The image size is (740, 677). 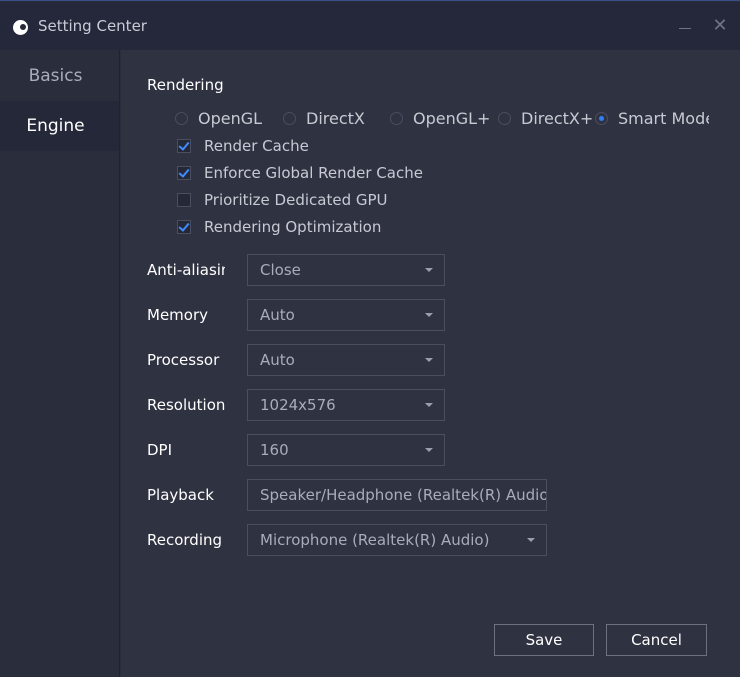 I want to click on checkbox-enforce-global-render-cache: Enforce Global Render Cache, so click(x=300, y=173).